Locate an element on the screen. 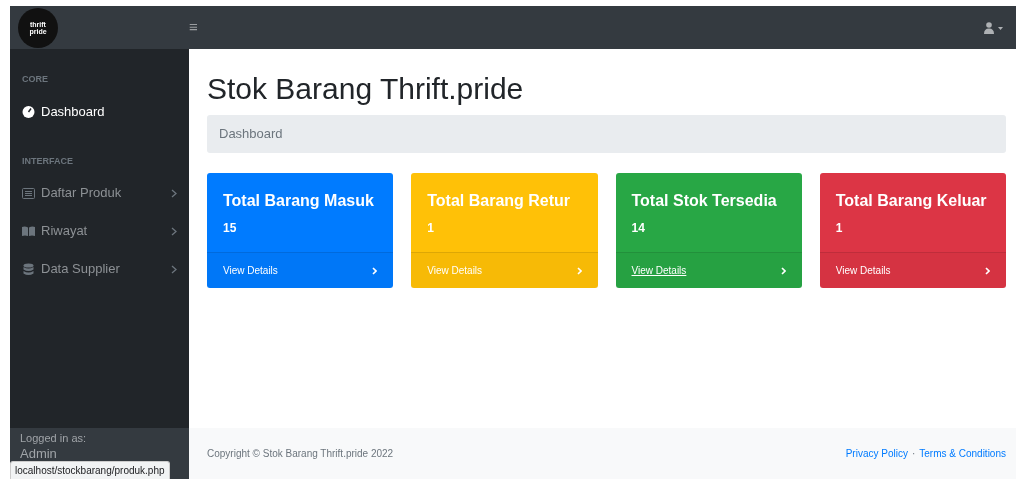 Image resolution: width=1016 pixels, height=479 pixels. card-title: Total Barang Retur is located at coordinates (499, 201).